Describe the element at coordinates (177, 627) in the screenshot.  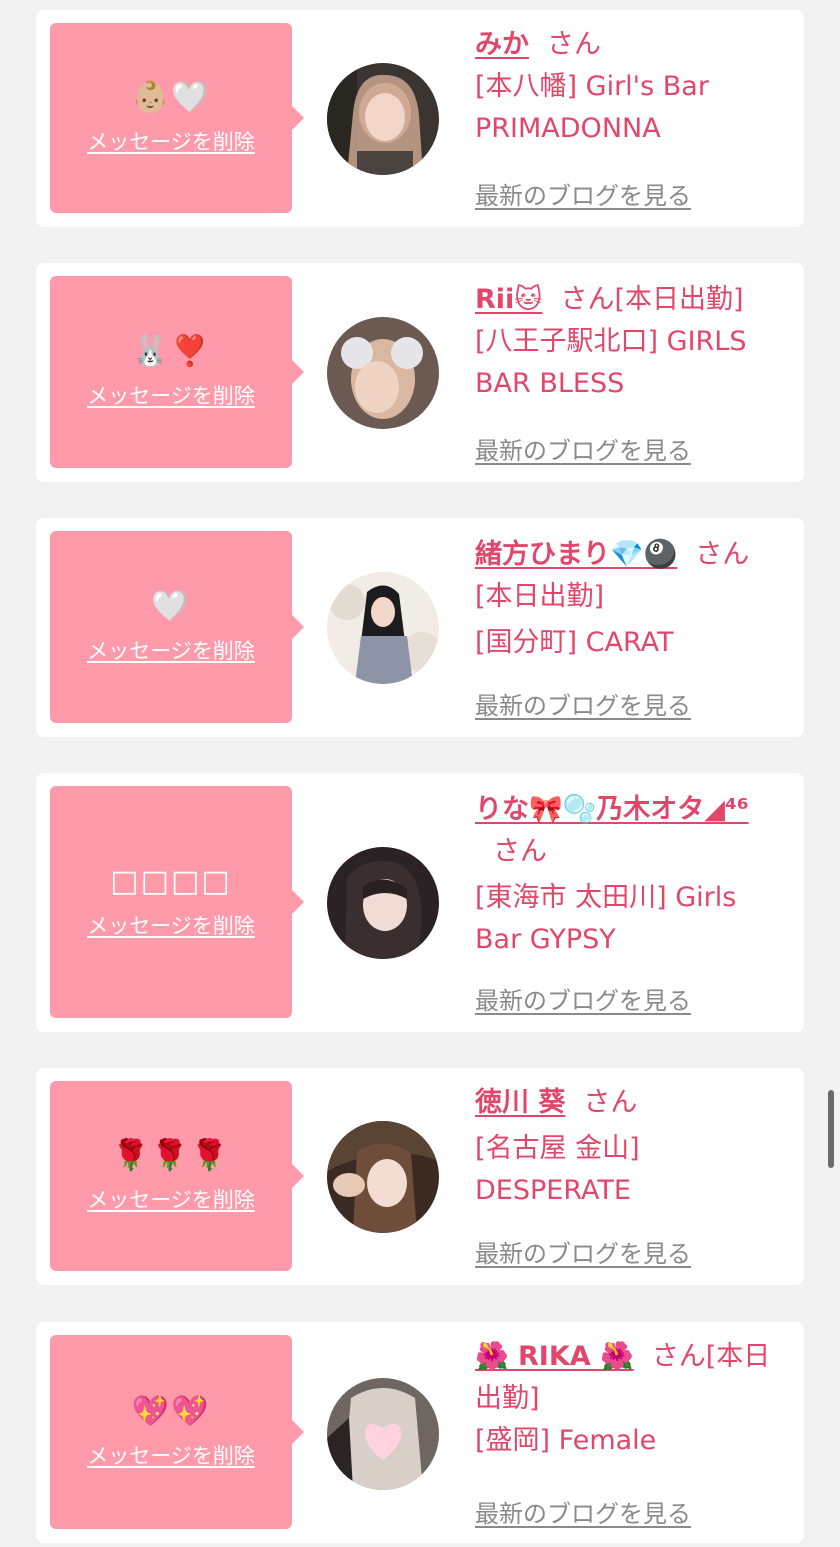
I see `message-bubble: 🤍 メッセージを削除` at that location.